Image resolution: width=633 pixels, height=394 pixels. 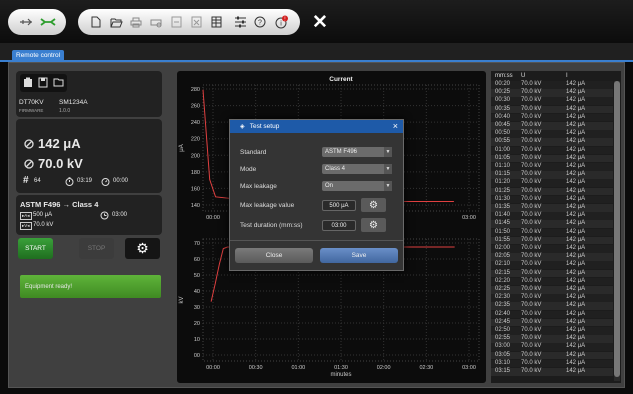 What do you see at coordinates (552, 355) in the screenshot?
I see `table-row: 03:05 70.0 kV 142 μA` at bounding box center [552, 355].